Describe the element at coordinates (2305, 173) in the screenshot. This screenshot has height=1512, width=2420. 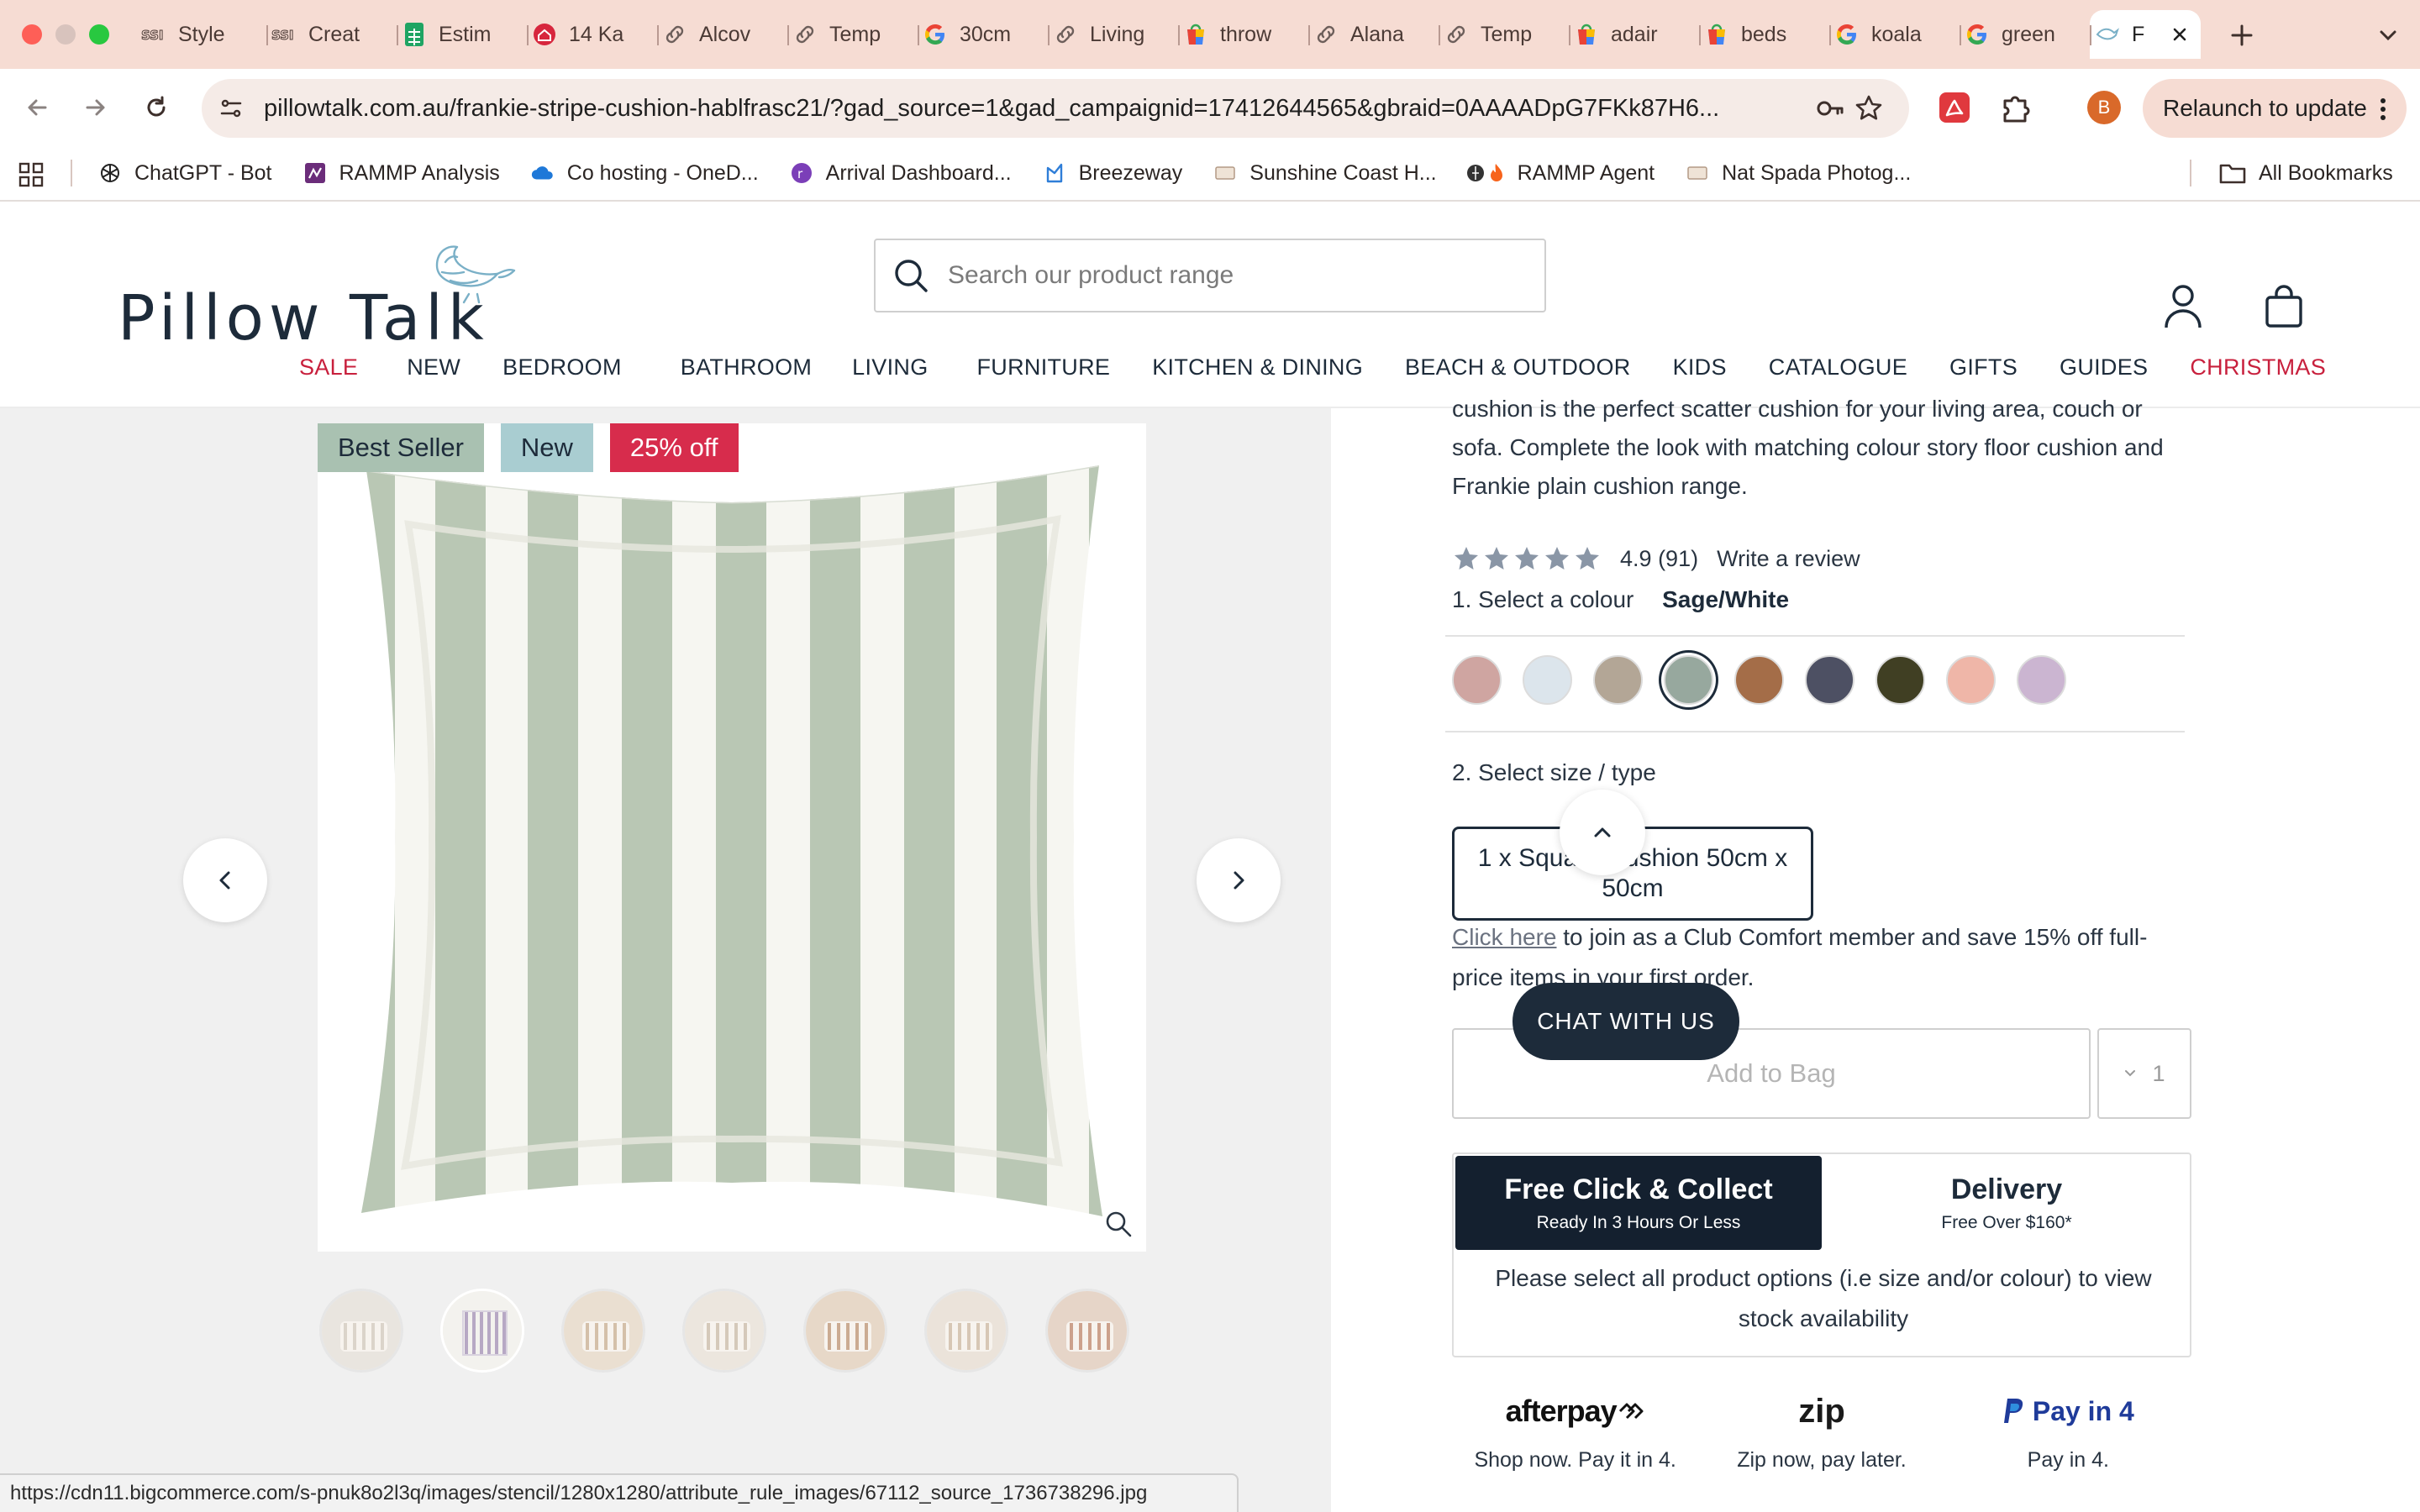
I see `all-bookmarks-button: All Bookmarks` at that location.